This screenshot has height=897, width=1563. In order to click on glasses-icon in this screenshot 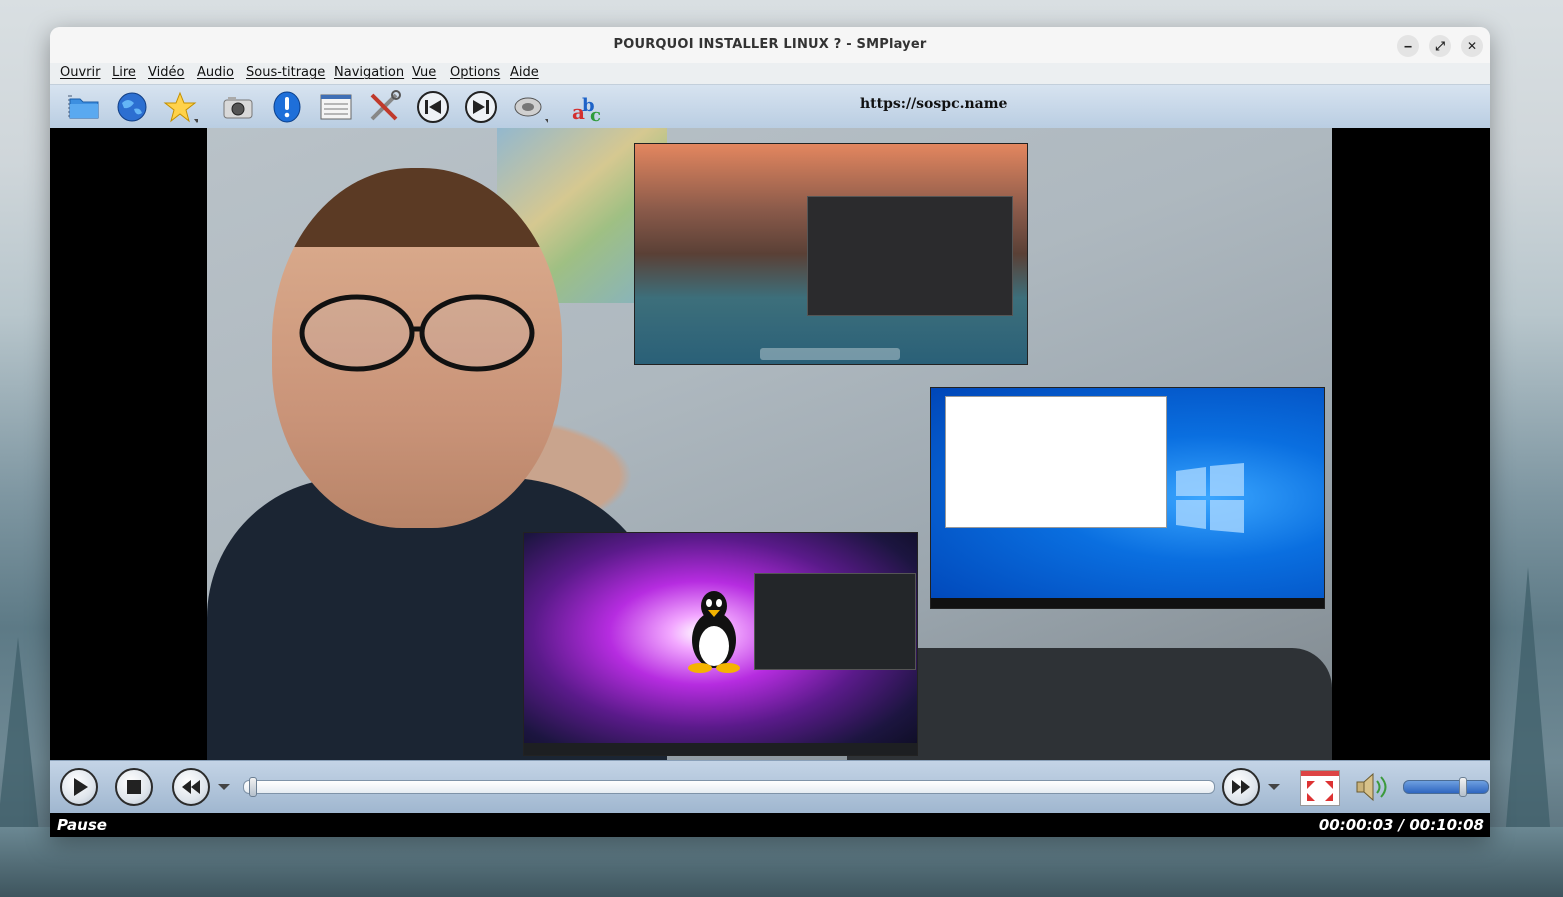, I will do `click(417, 333)`.